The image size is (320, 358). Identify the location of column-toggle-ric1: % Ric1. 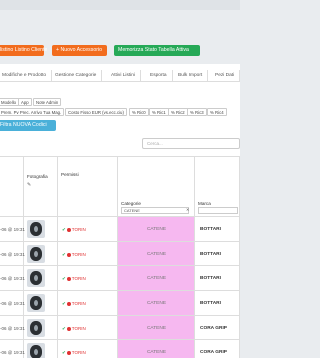
(159, 112).